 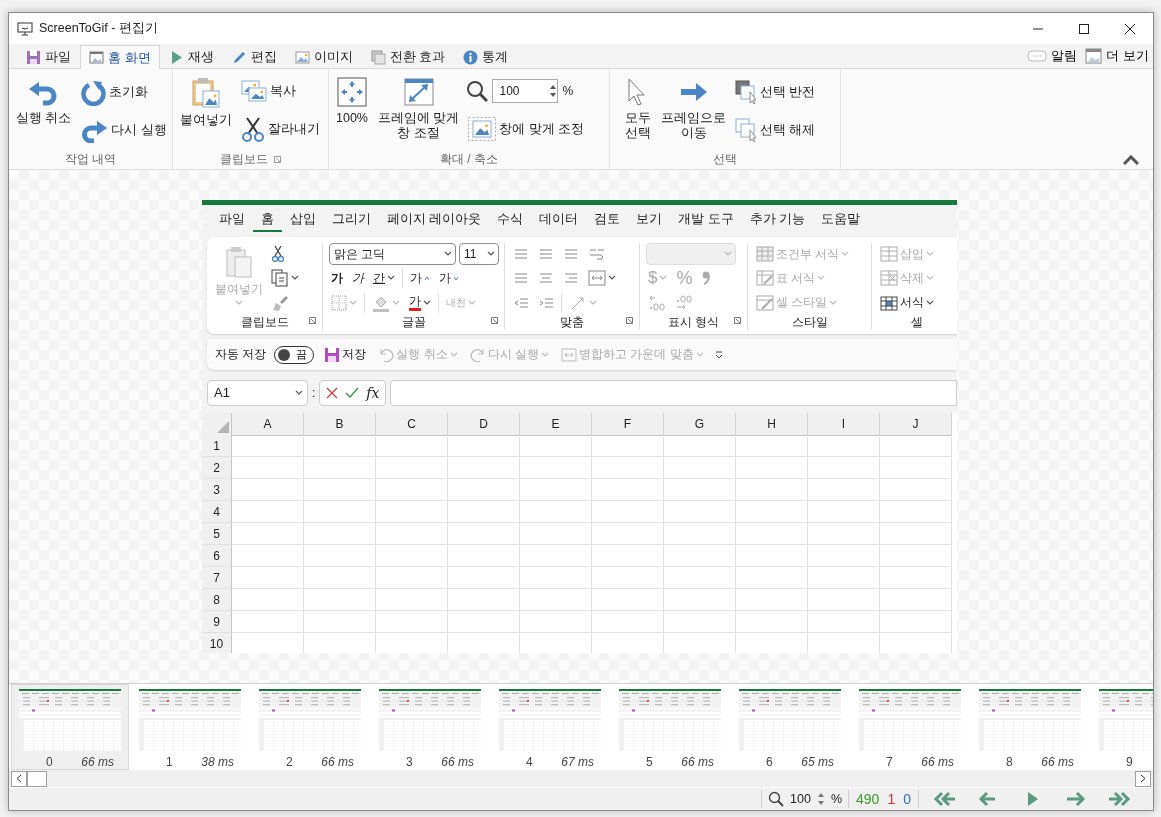 I want to click on column-header: A, so click(x=268, y=424).